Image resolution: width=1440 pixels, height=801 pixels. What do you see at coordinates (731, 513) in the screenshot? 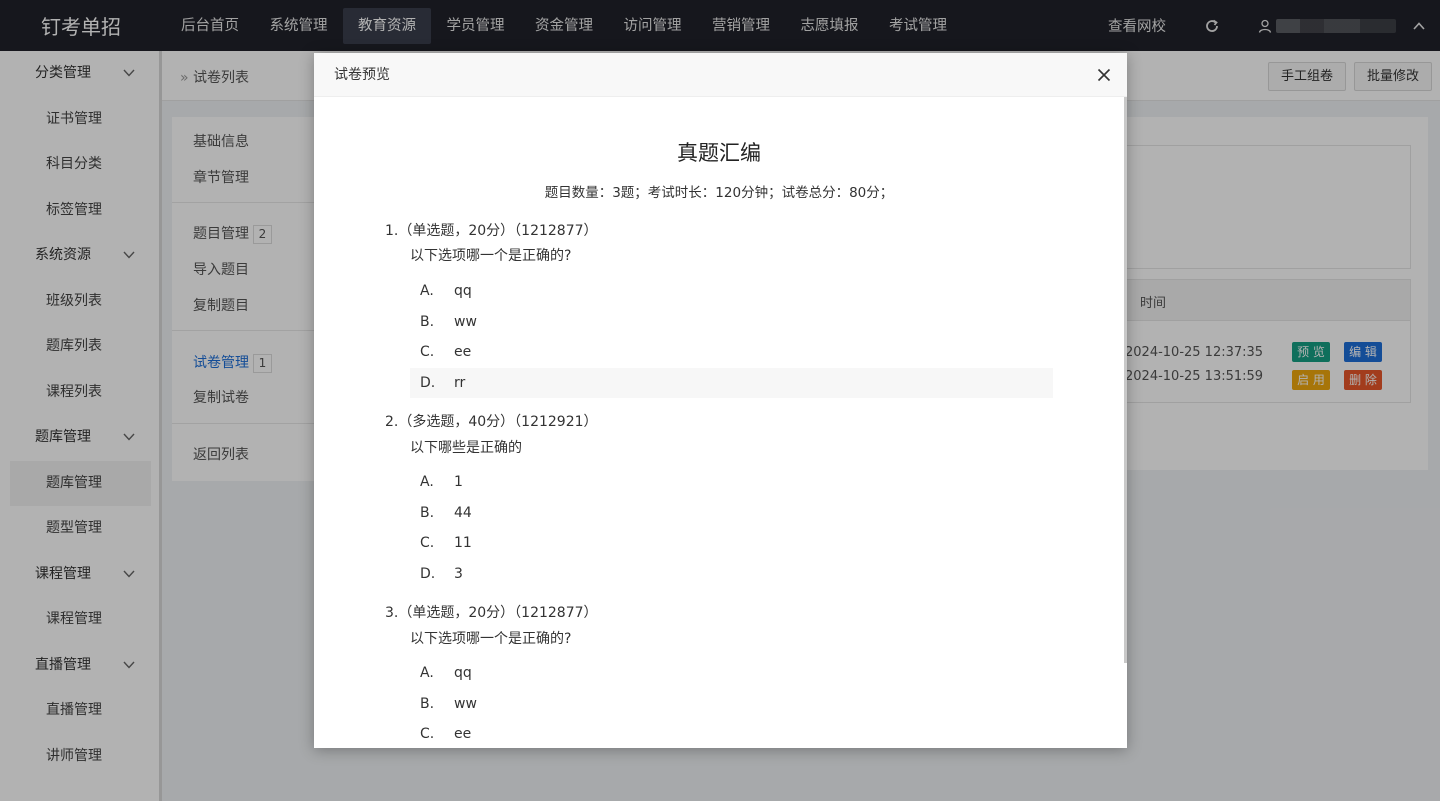
I see `option-row: B. 44` at bounding box center [731, 513].